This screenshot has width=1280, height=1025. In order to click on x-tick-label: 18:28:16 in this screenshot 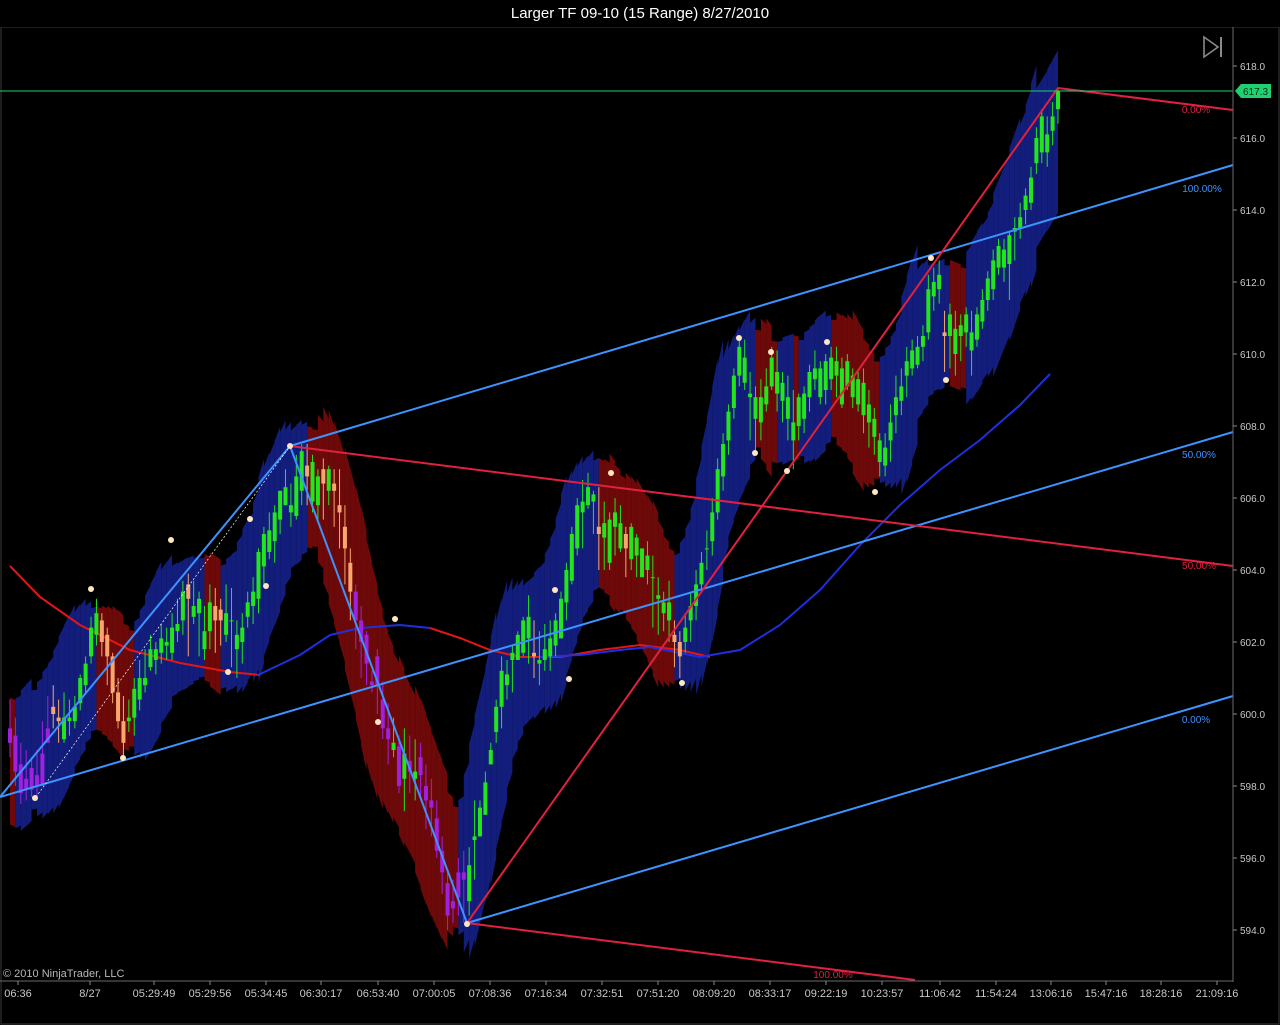, I will do `click(1161, 994)`.